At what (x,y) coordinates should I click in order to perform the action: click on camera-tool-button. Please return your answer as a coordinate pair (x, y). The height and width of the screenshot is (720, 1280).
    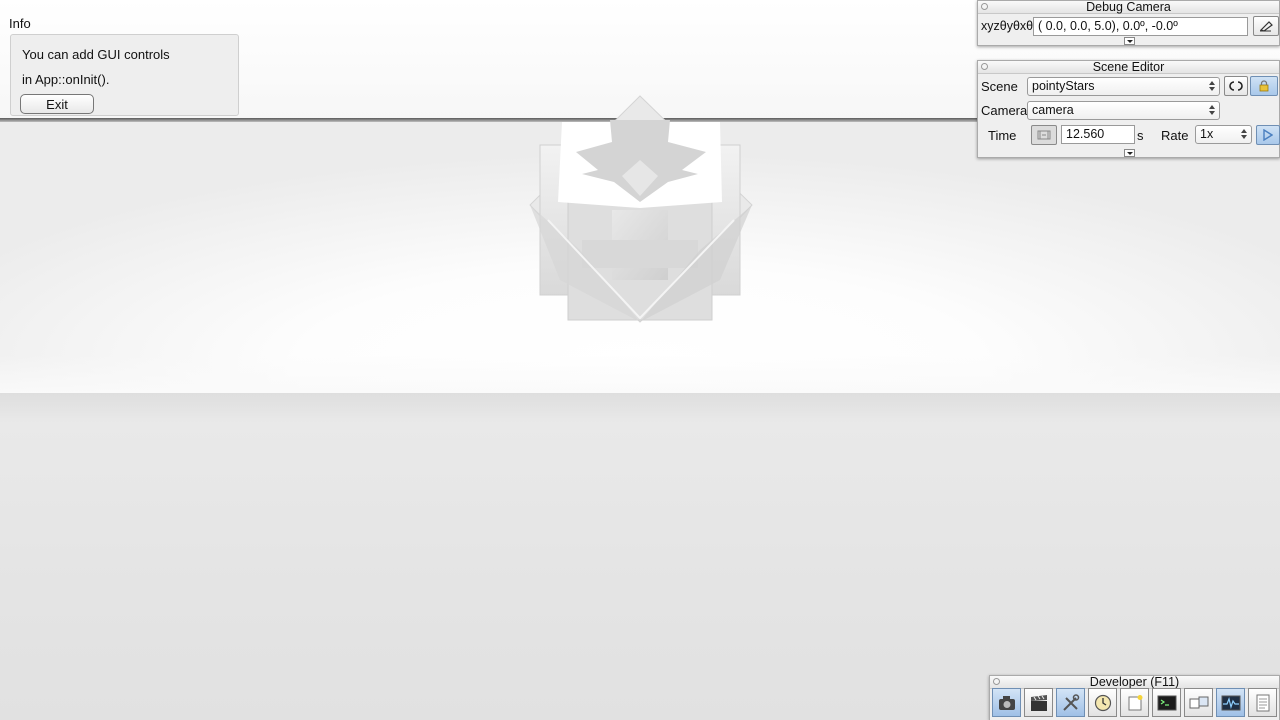
    Looking at the image, I should click on (1006, 702).